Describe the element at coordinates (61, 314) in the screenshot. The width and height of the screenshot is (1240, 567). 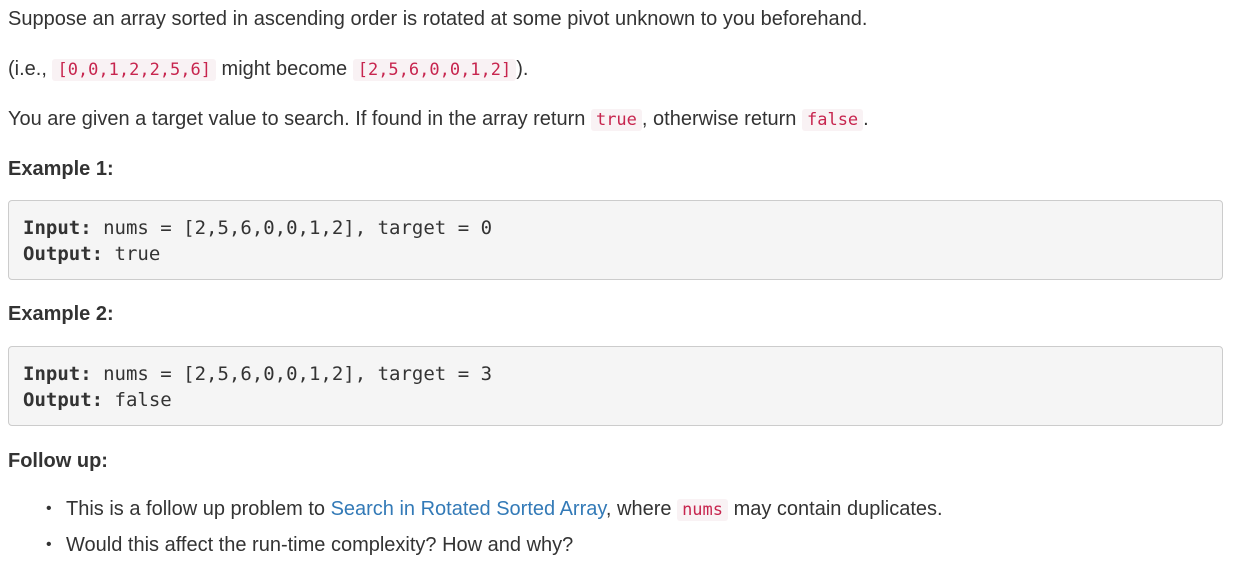
I see `example-2-heading: Example 2:` at that location.